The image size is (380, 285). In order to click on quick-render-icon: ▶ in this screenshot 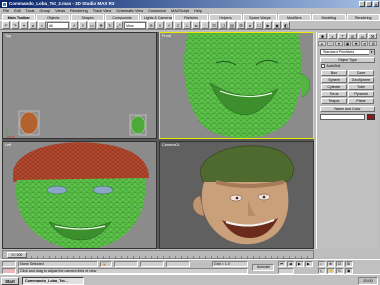, I will do `click(268, 25)`.